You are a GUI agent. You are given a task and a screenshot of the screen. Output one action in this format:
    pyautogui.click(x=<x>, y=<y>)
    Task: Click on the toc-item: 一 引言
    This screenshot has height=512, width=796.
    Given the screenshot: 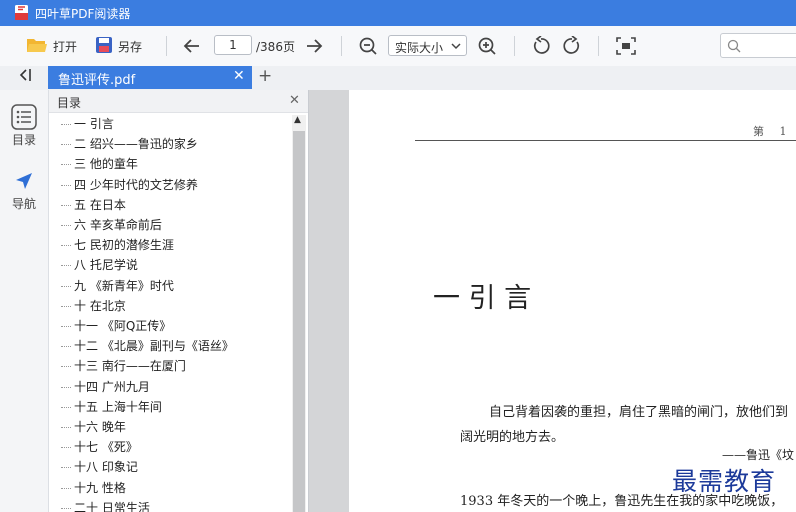 What is the action you would take?
    pyautogui.click(x=87, y=125)
    